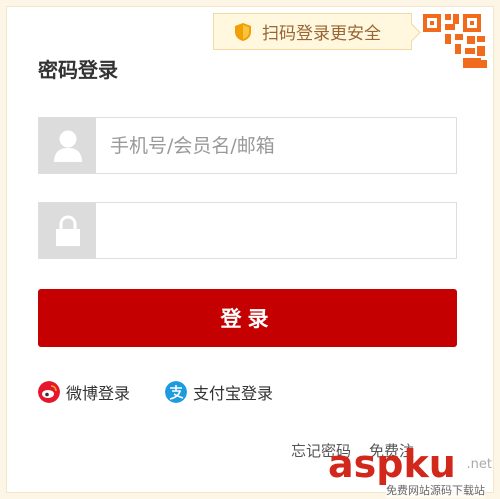 This screenshot has width=500, height=499. Describe the element at coordinates (176, 392) in the screenshot. I see `alipay-icon` at that location.